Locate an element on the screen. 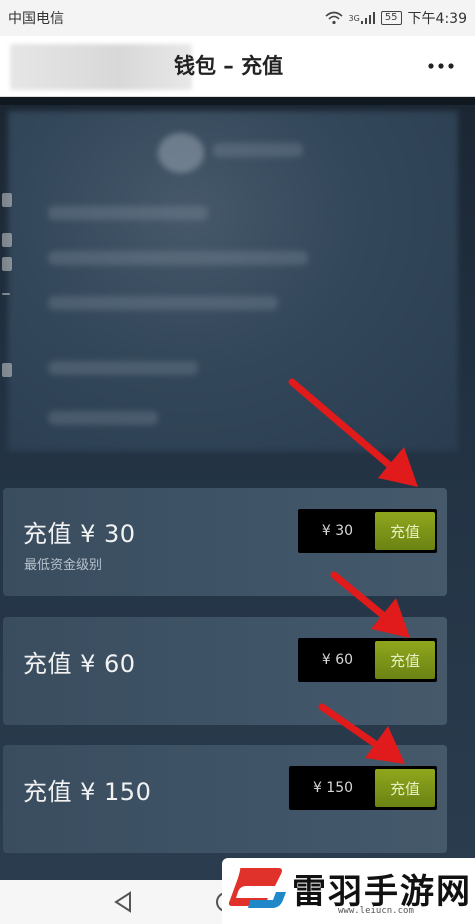 The image size is (475, 924). blurred-avatar is located at coordinates (181, 153).